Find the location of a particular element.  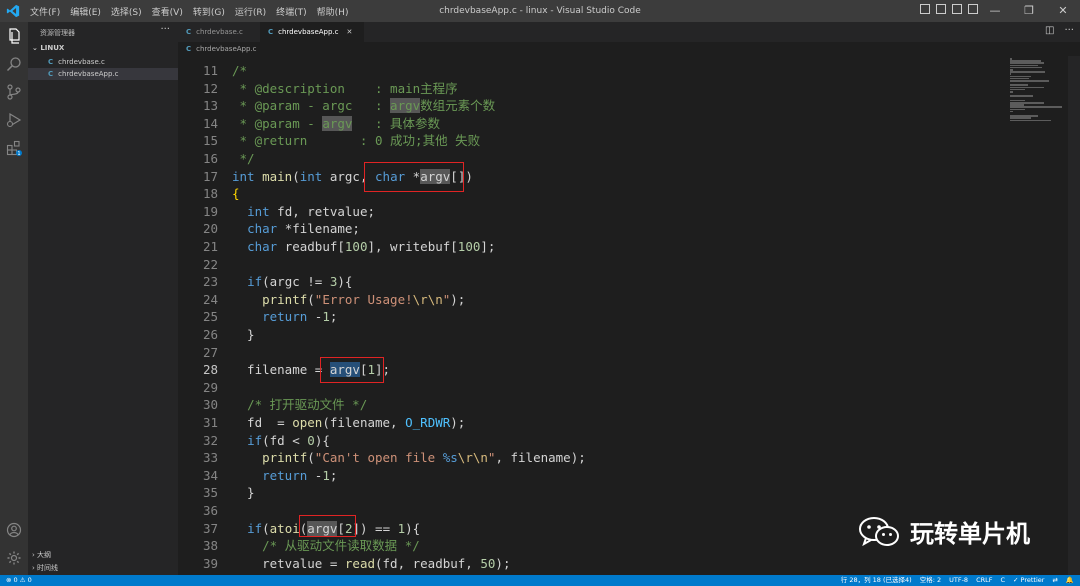

close-tab-icon: ✕ is located at coordinates (350, 32).